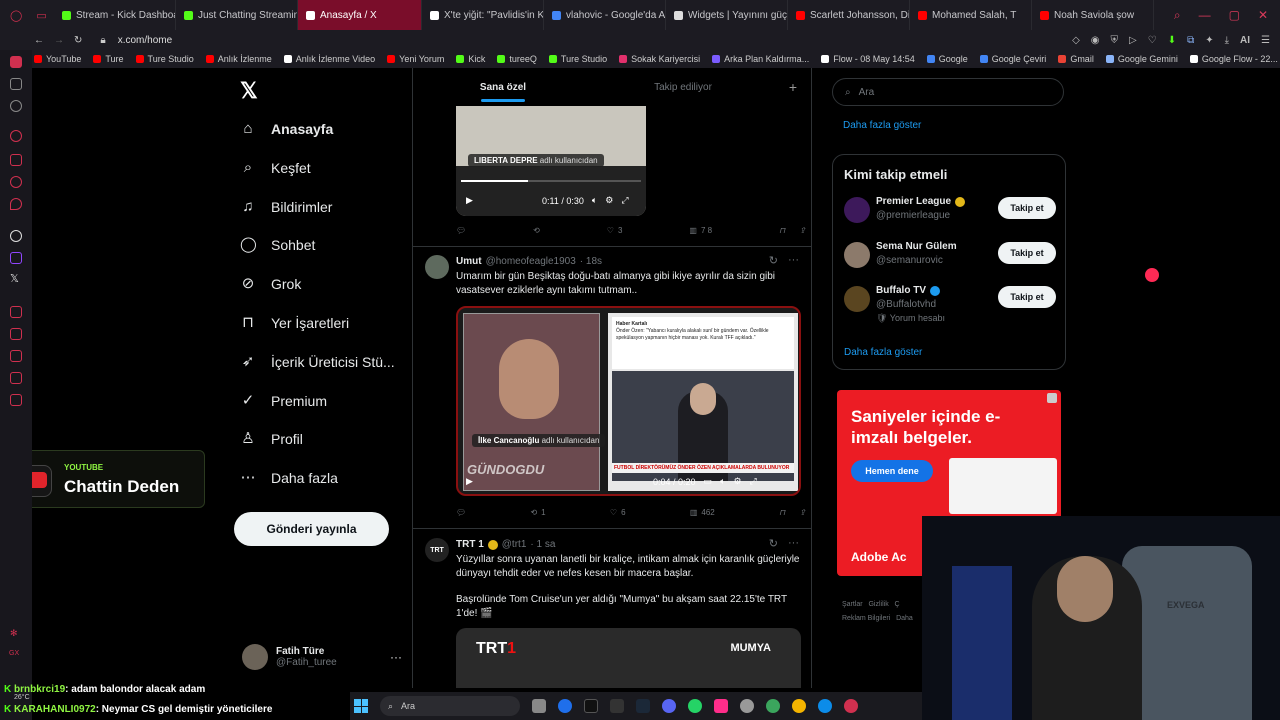  Describe the element at coordinates (825, 706) in the screenshot. I see `edge-dev-icon` at that location.